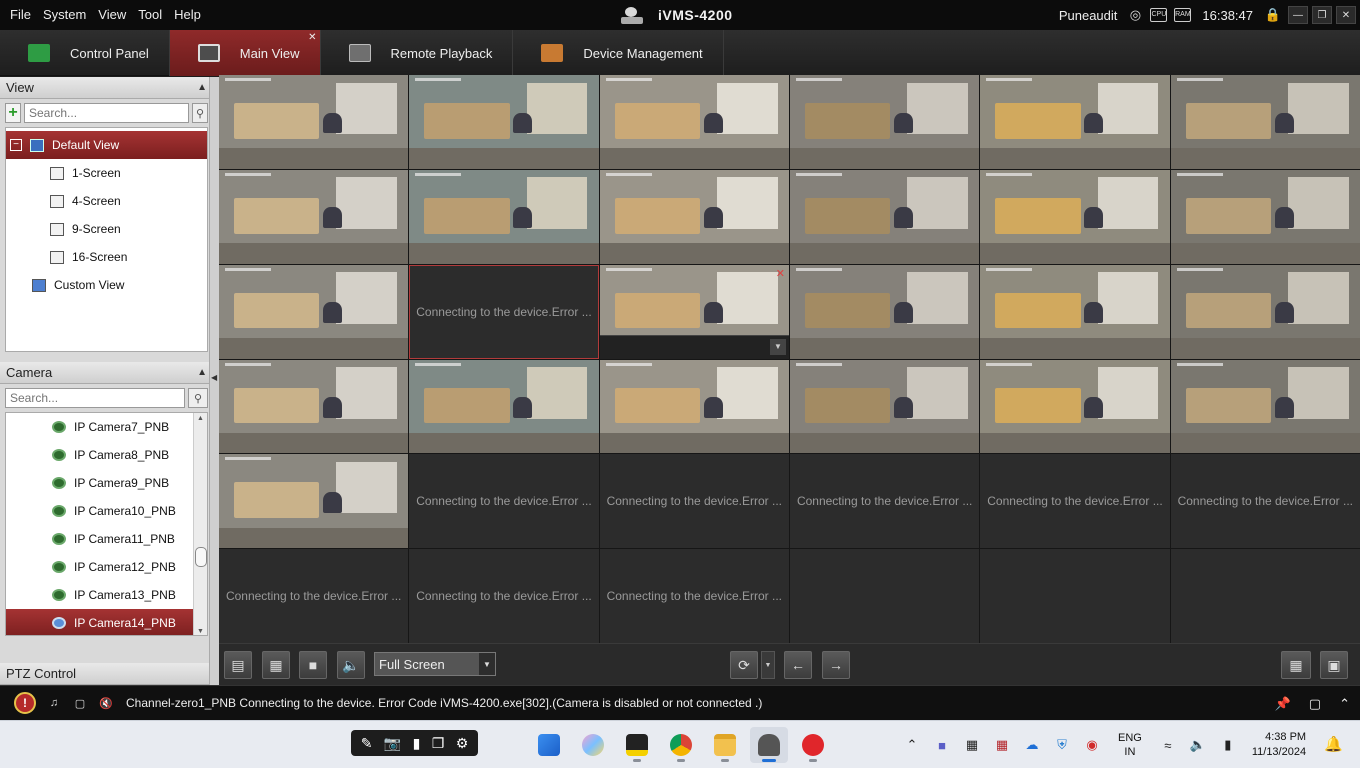 The height and width of the screenshot is (768, 1360). Describe the element at coordinates (106, 674) in the screenshot. I see `ptz-panel-header: PTZ Control` at that location.